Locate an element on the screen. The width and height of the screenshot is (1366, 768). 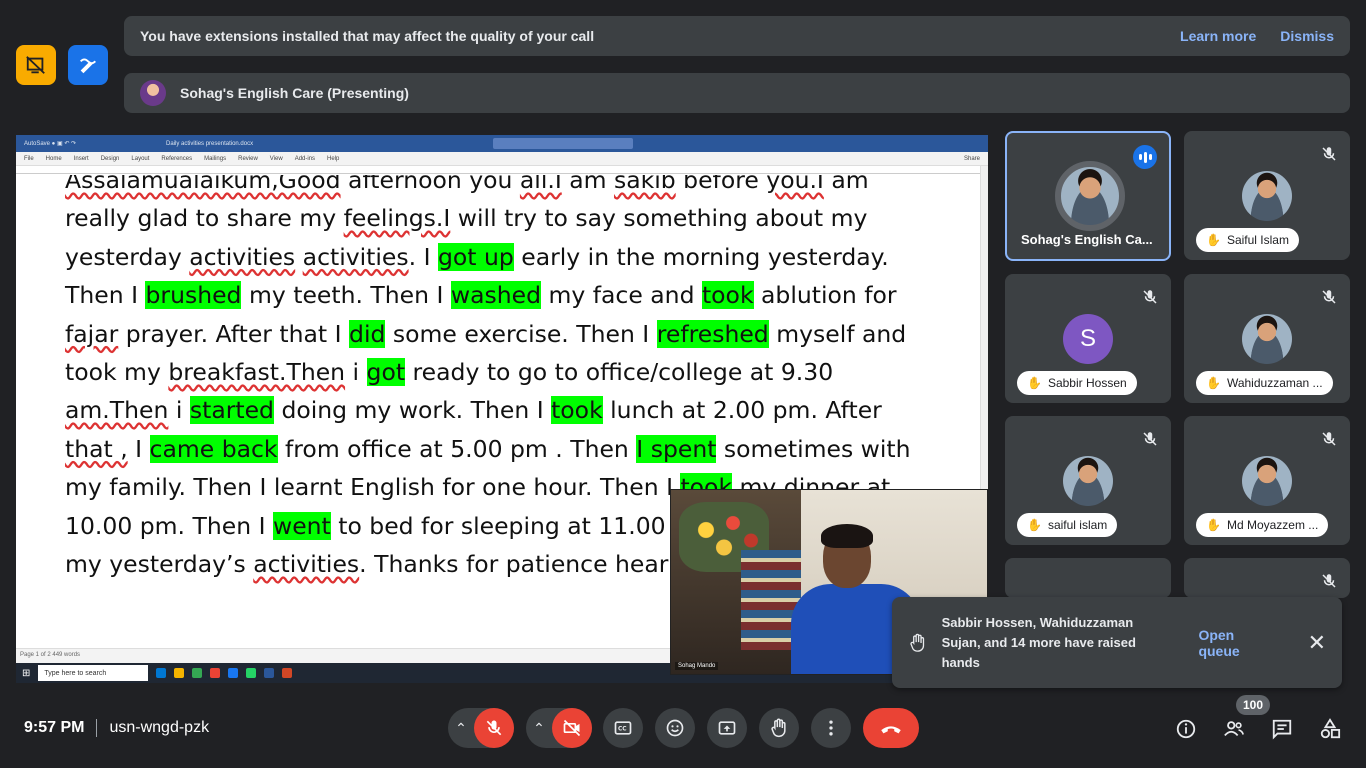
word-menu-item: Add-ins is located at coordinates (305, 158).